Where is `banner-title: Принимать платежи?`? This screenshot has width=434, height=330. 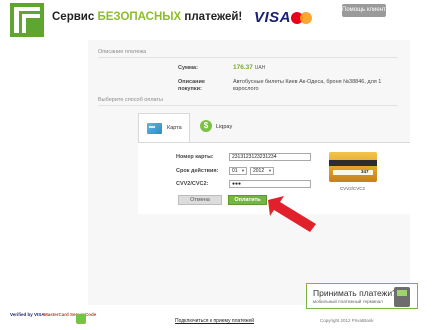 banner-title: Принимать платежи? is located at coordinates (355, 293).